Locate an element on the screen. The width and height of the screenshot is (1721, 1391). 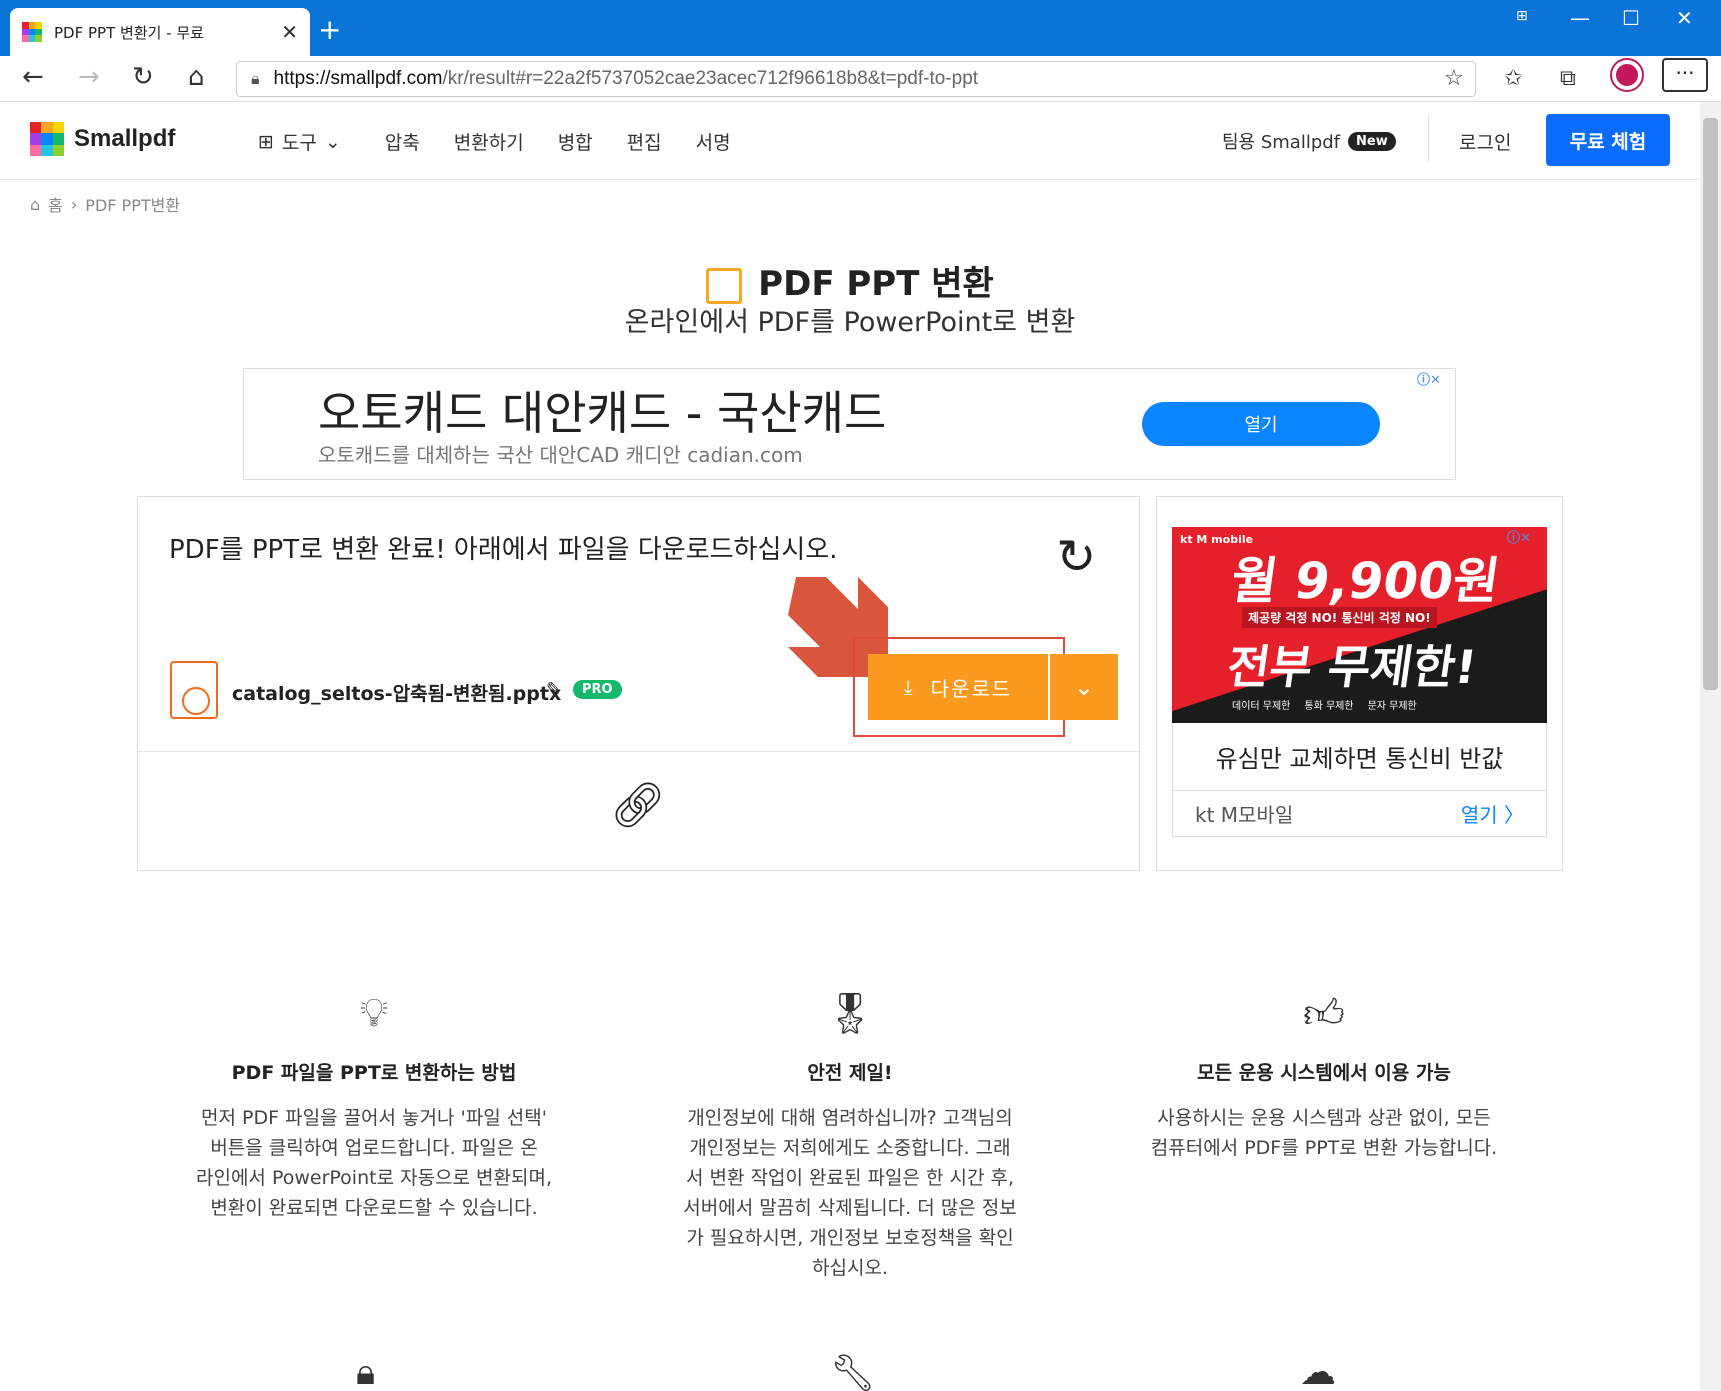
nav-merge: 병합 is located at coordinates (575, 141).